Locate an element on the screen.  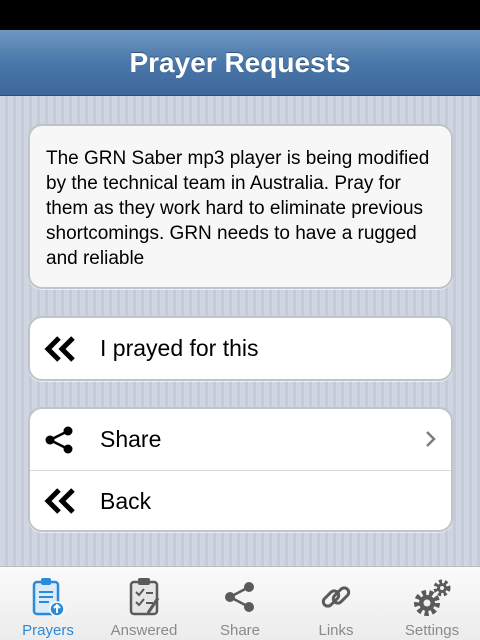
navigation-bar: Prayer Requests is located at coordinates (240, 63).